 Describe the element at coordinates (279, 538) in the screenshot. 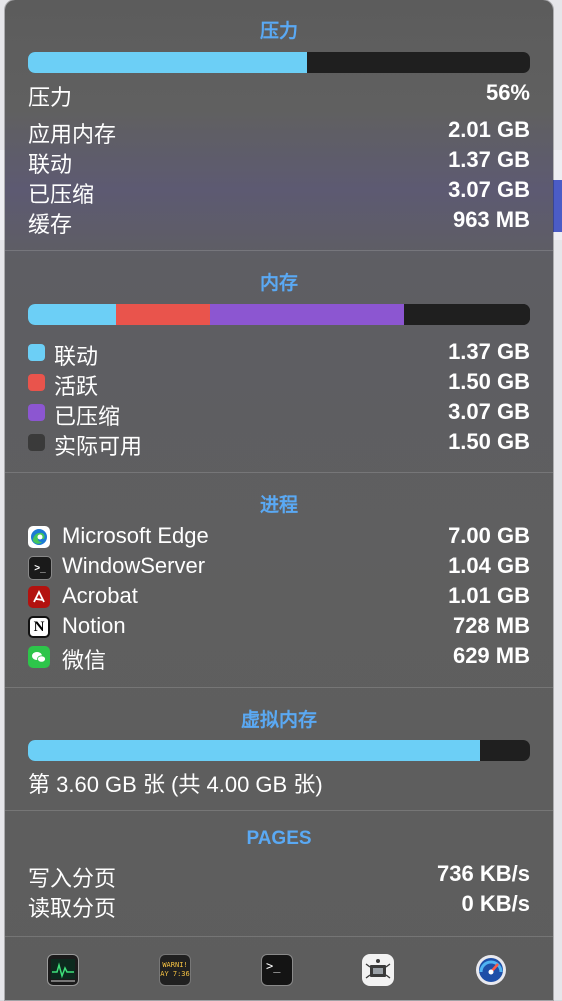

I see `process-row: Microsoft Edge 7.00 GB` at that location.